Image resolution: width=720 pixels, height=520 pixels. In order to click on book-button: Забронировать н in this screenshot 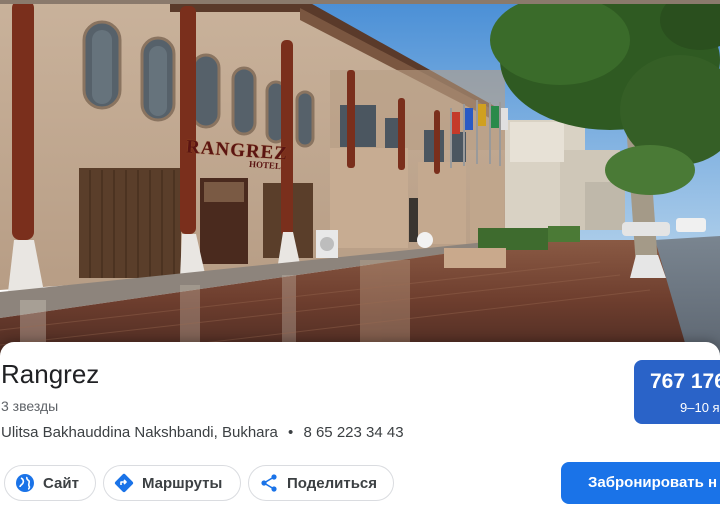, I will do `click(640, 483)`.